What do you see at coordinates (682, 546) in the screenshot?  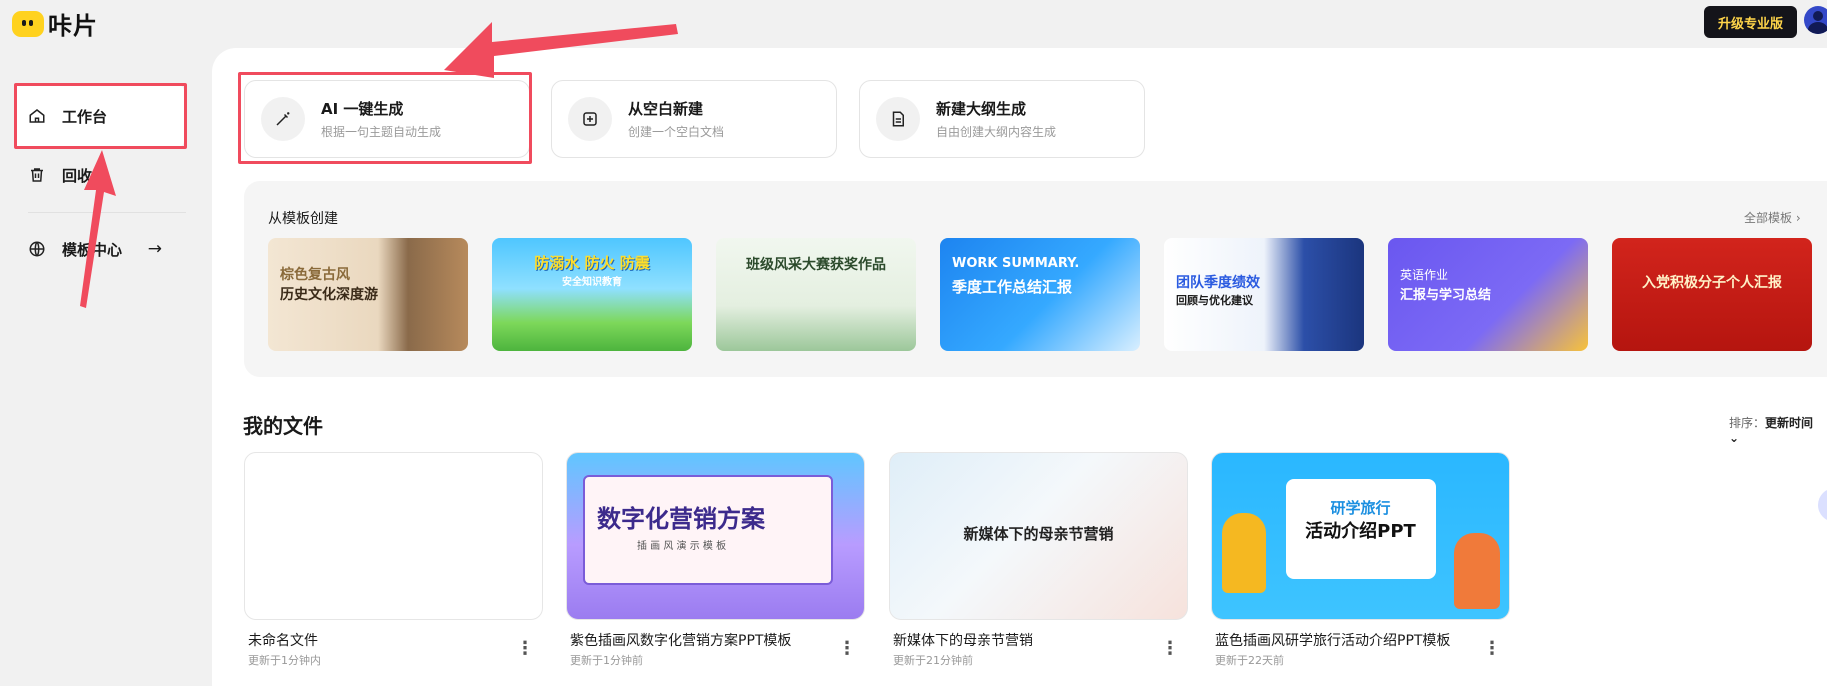 I see `file-thumb-subtitle: 插 画 风 演 示 模 板` at bounding box center [682, 546].